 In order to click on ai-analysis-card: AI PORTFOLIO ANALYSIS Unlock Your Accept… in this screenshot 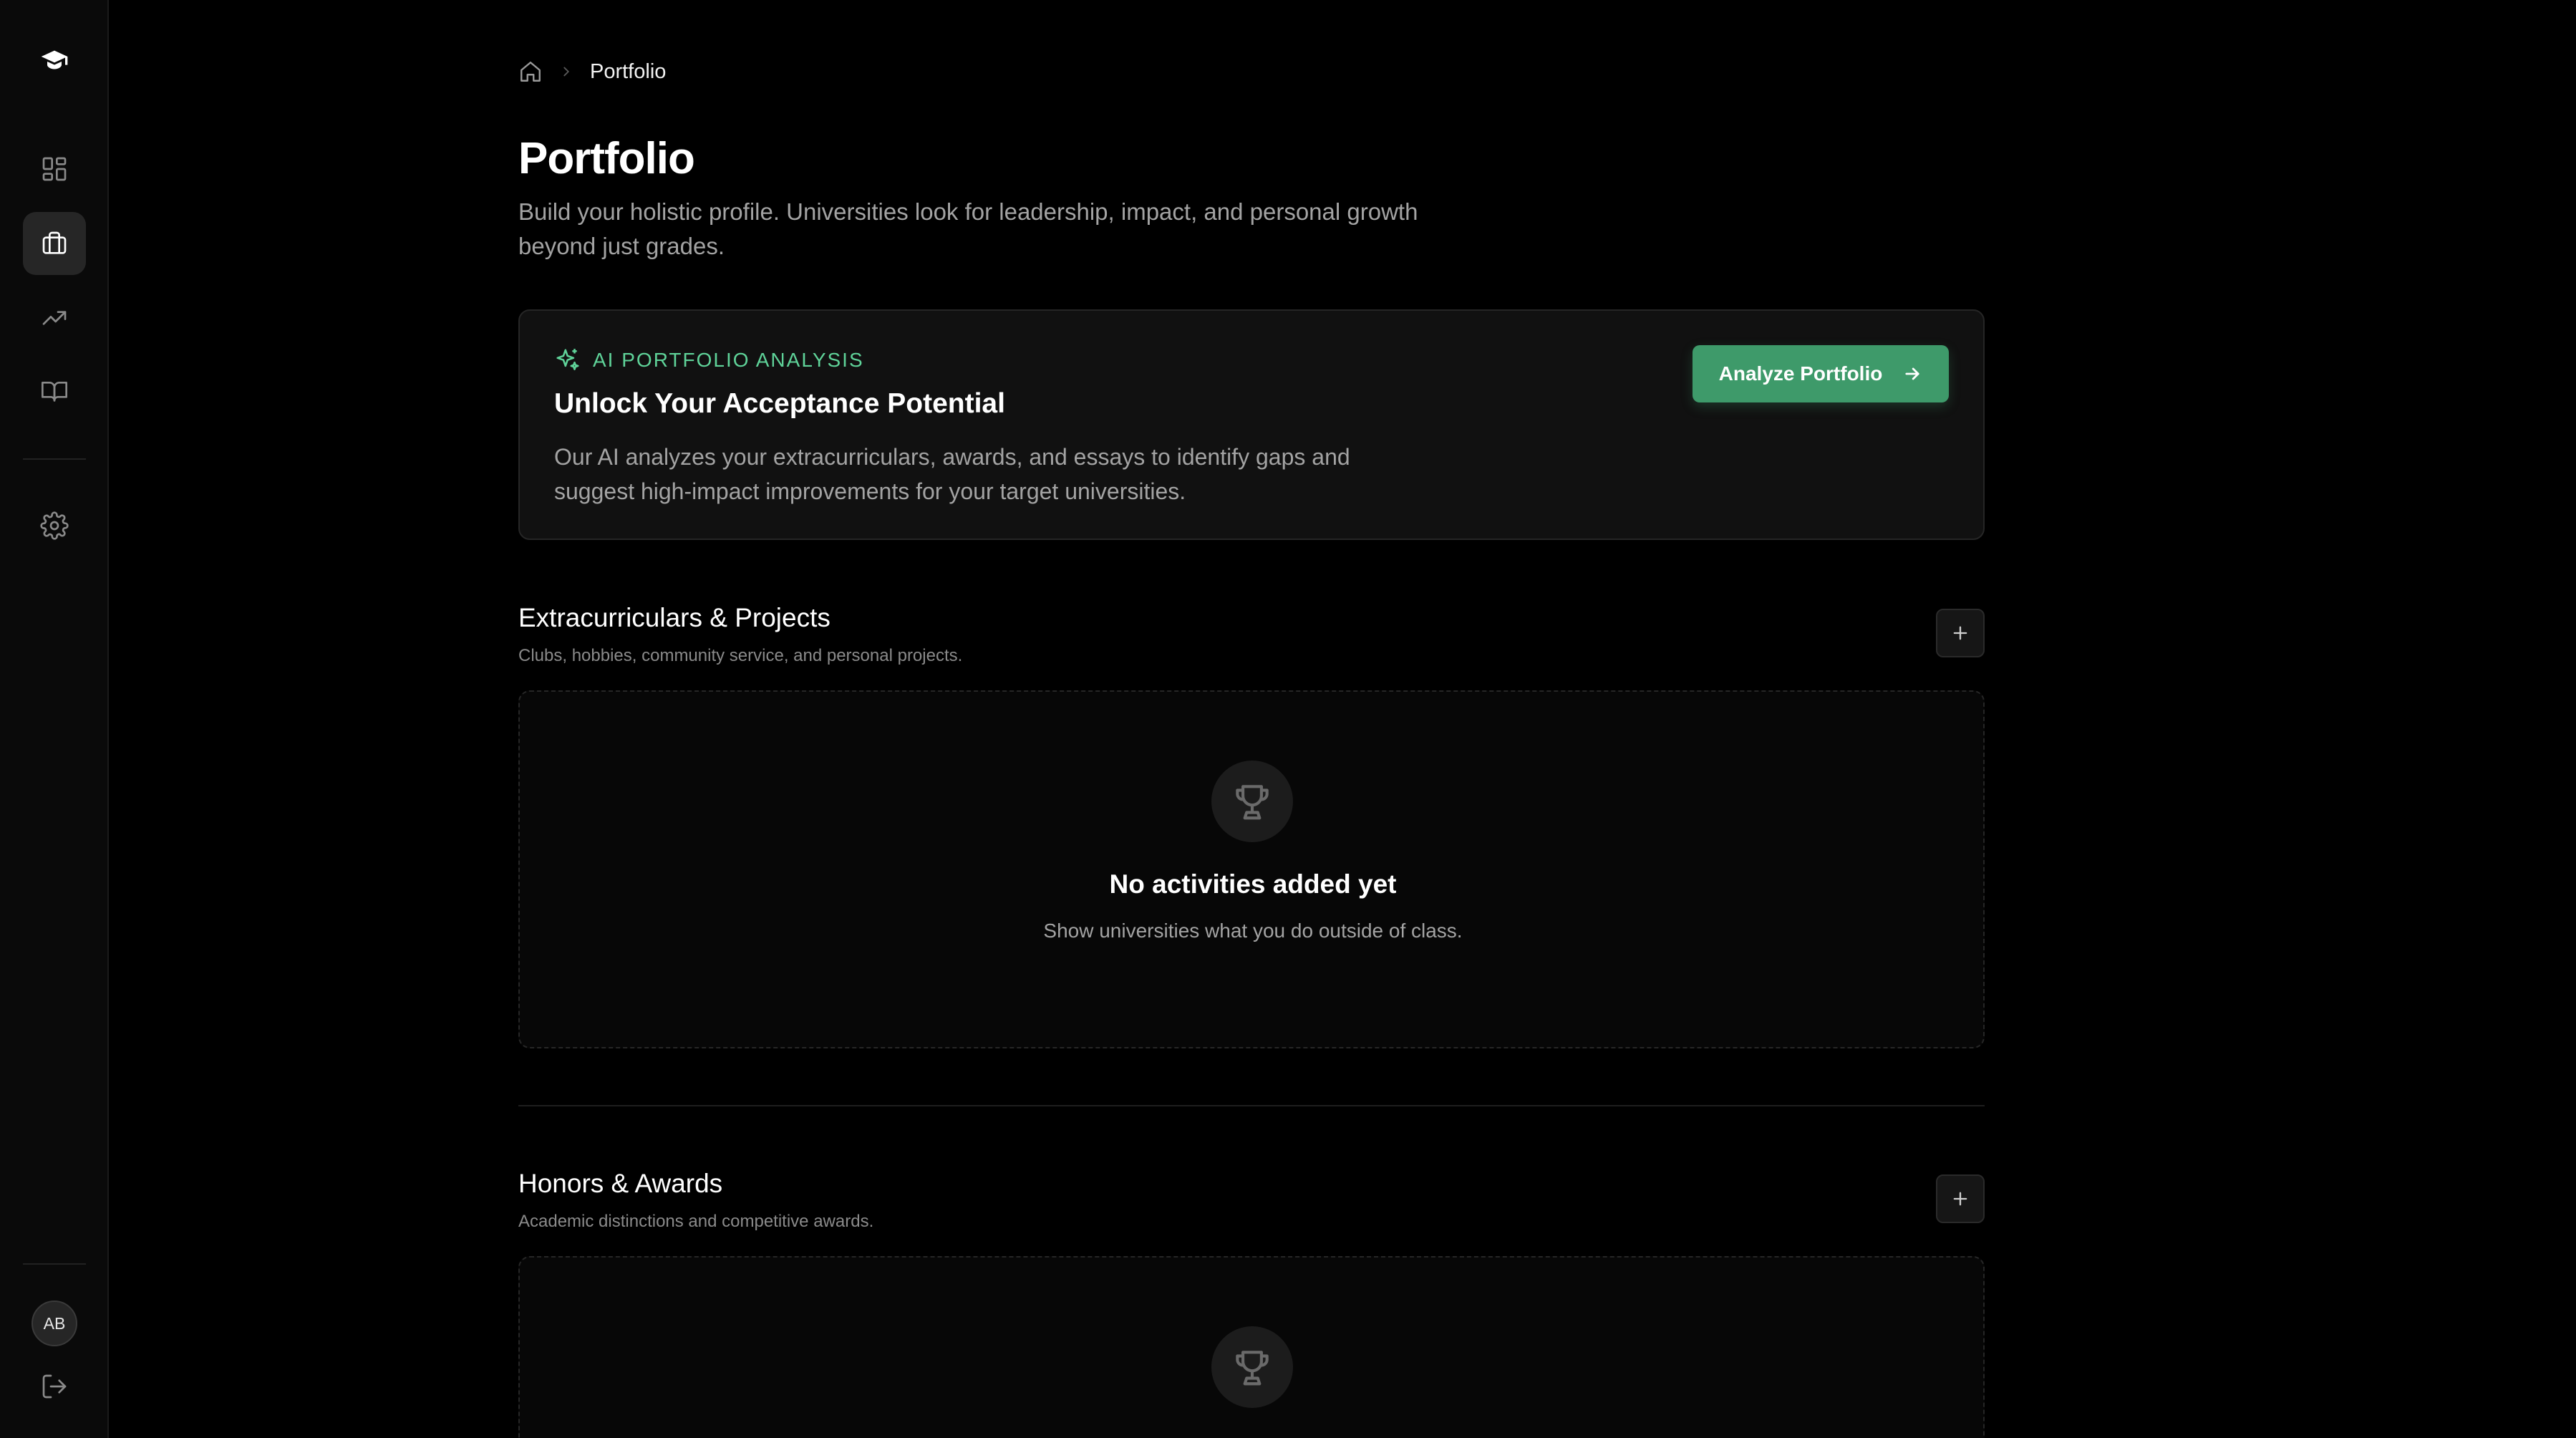, I will do `click(1251, 424)`.